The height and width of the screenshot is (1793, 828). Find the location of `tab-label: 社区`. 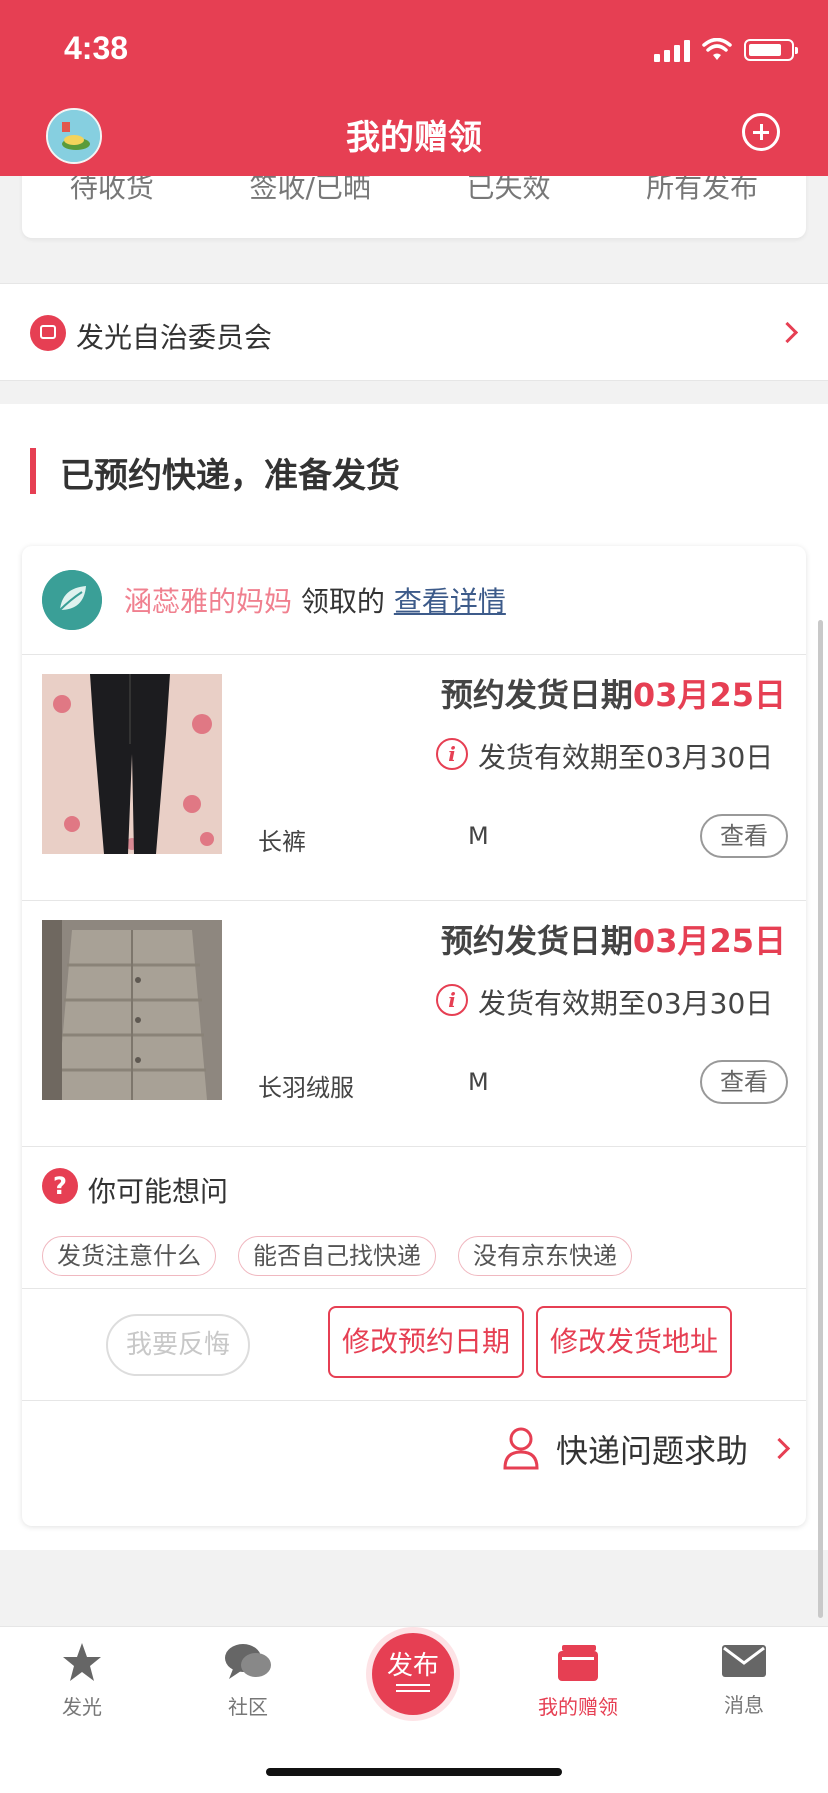

tab-label: 社区 is located at coordinates (248, 1707).